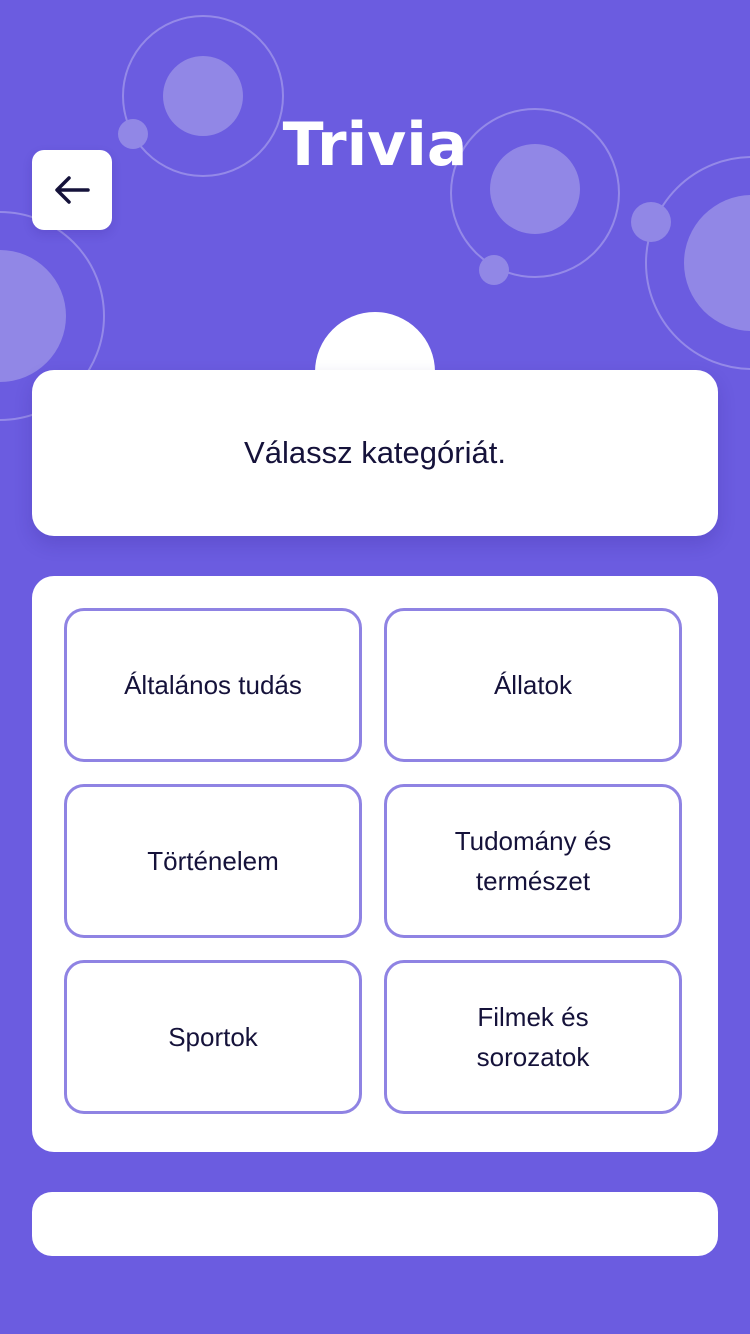 This screenshot has height=1334, width=750. Describe the element at coordinates (533, 861) in the screenshot. I see `category-option-science-nature: Tudomány és természet` at that location.